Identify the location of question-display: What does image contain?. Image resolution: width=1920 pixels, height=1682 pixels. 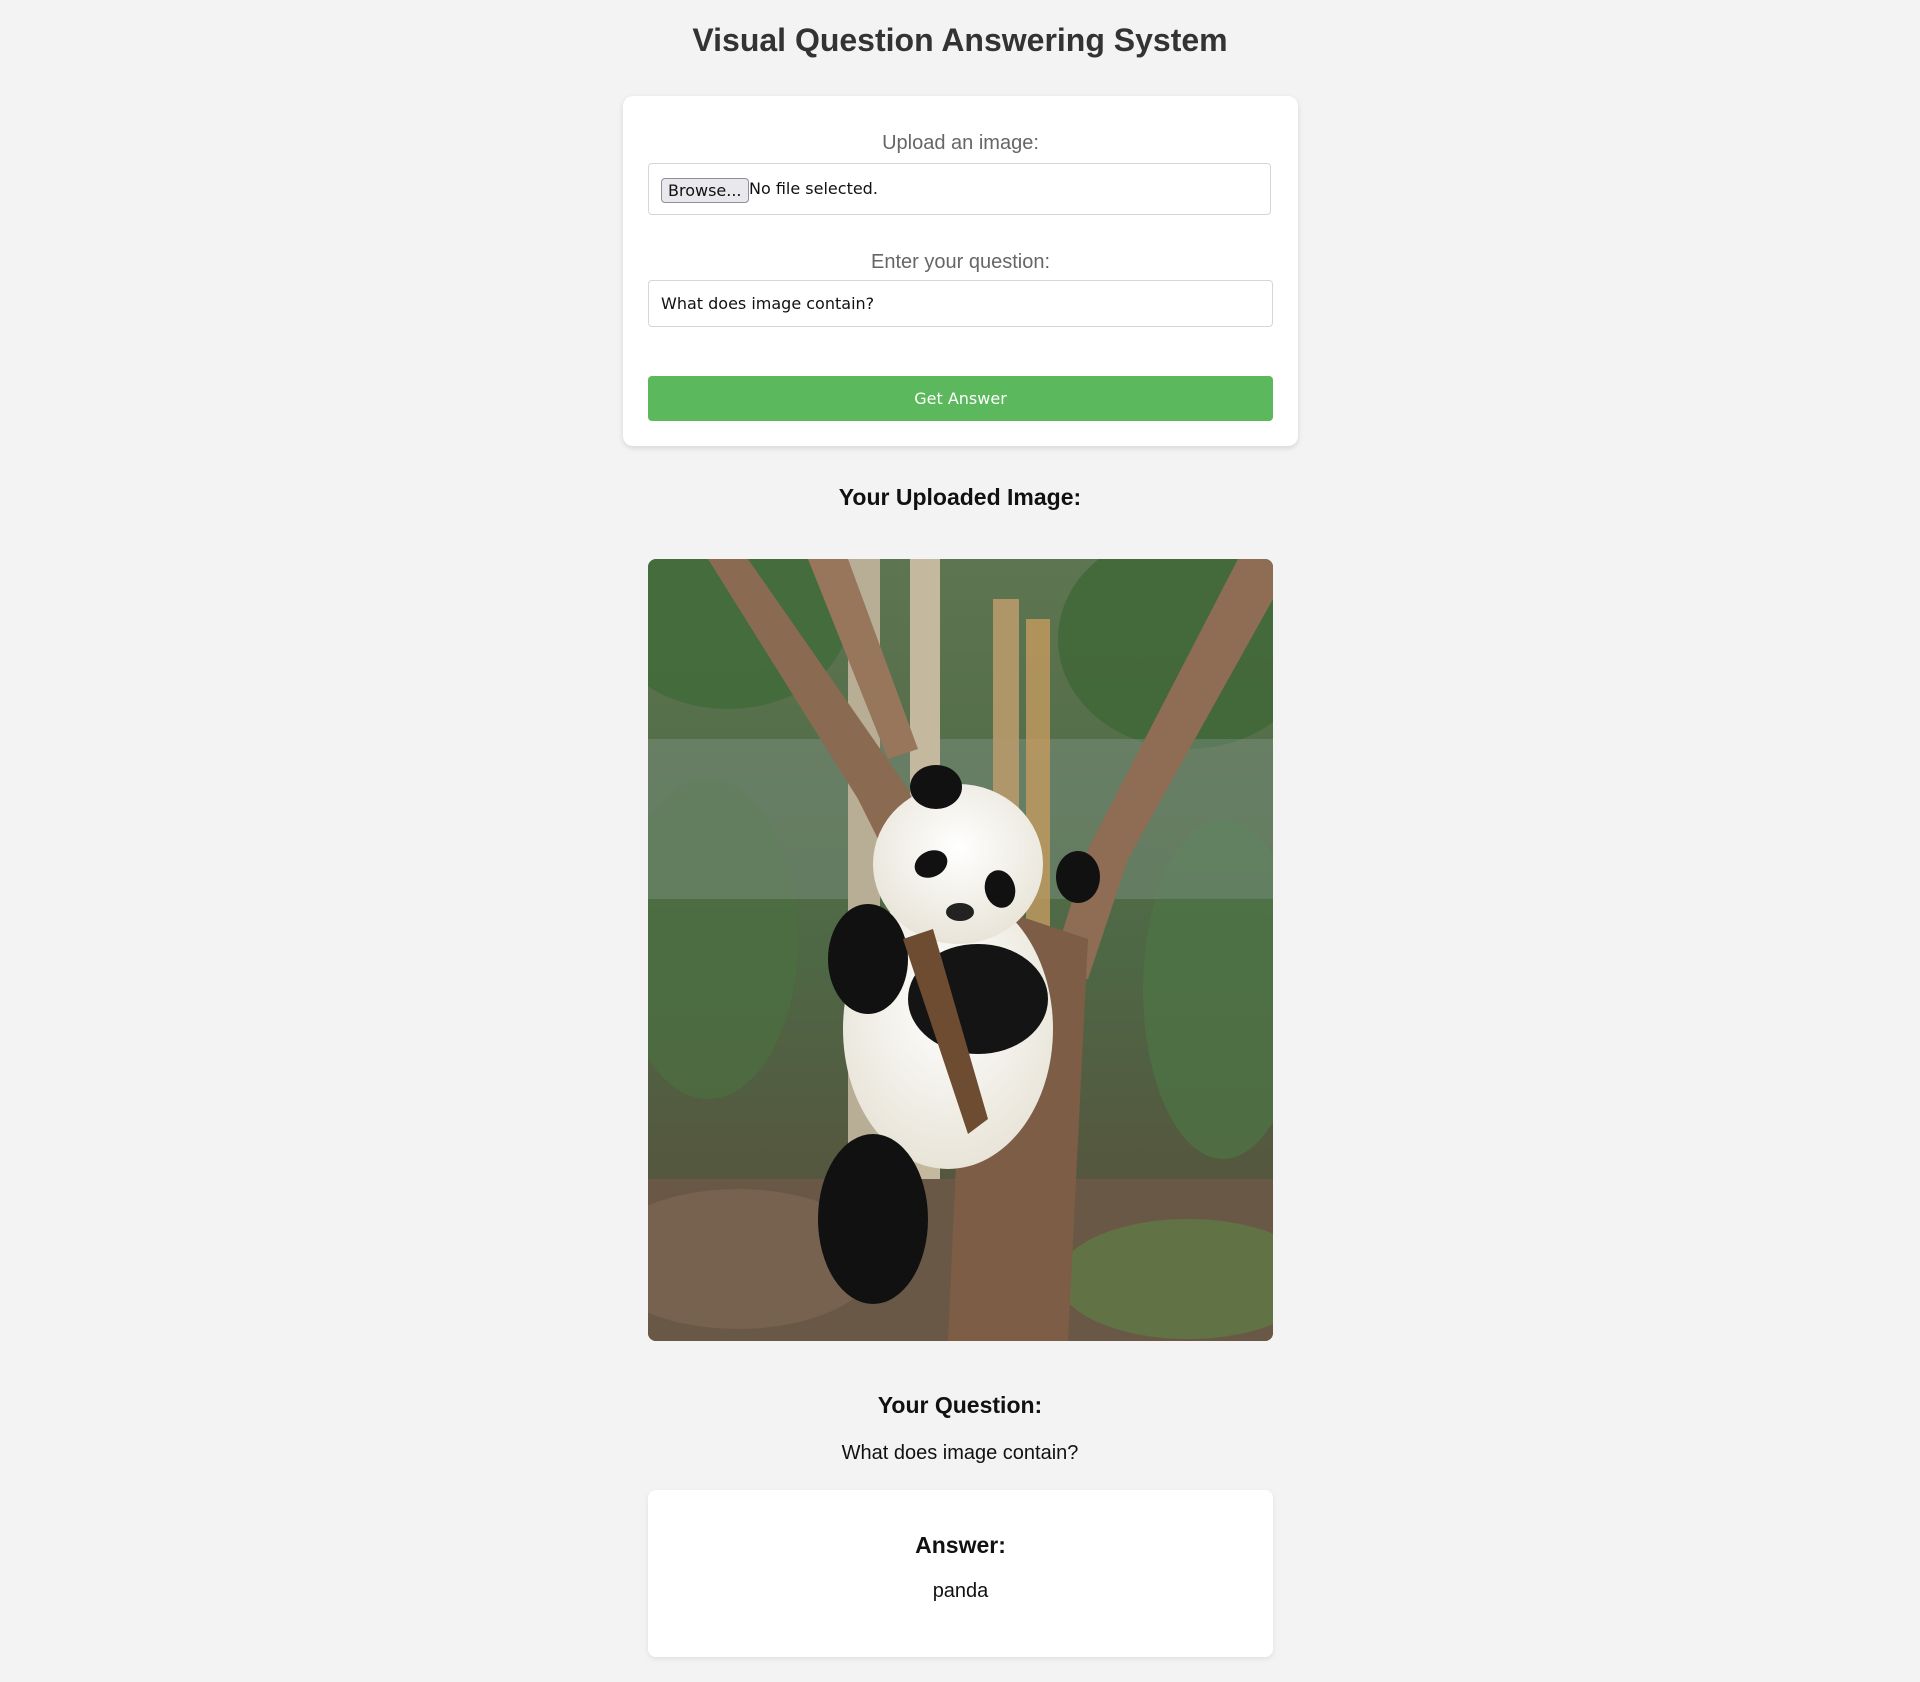
(960, 1453).